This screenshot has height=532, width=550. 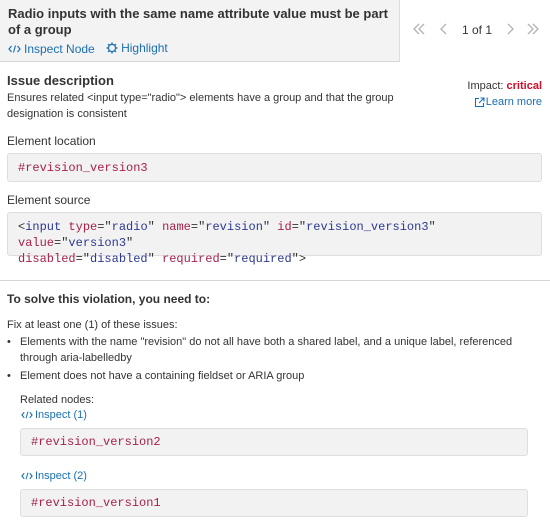 What do you see at coordinates (479, 101) in the screenshot?
I see `external-link-icon` at bounding box center [479, 101].